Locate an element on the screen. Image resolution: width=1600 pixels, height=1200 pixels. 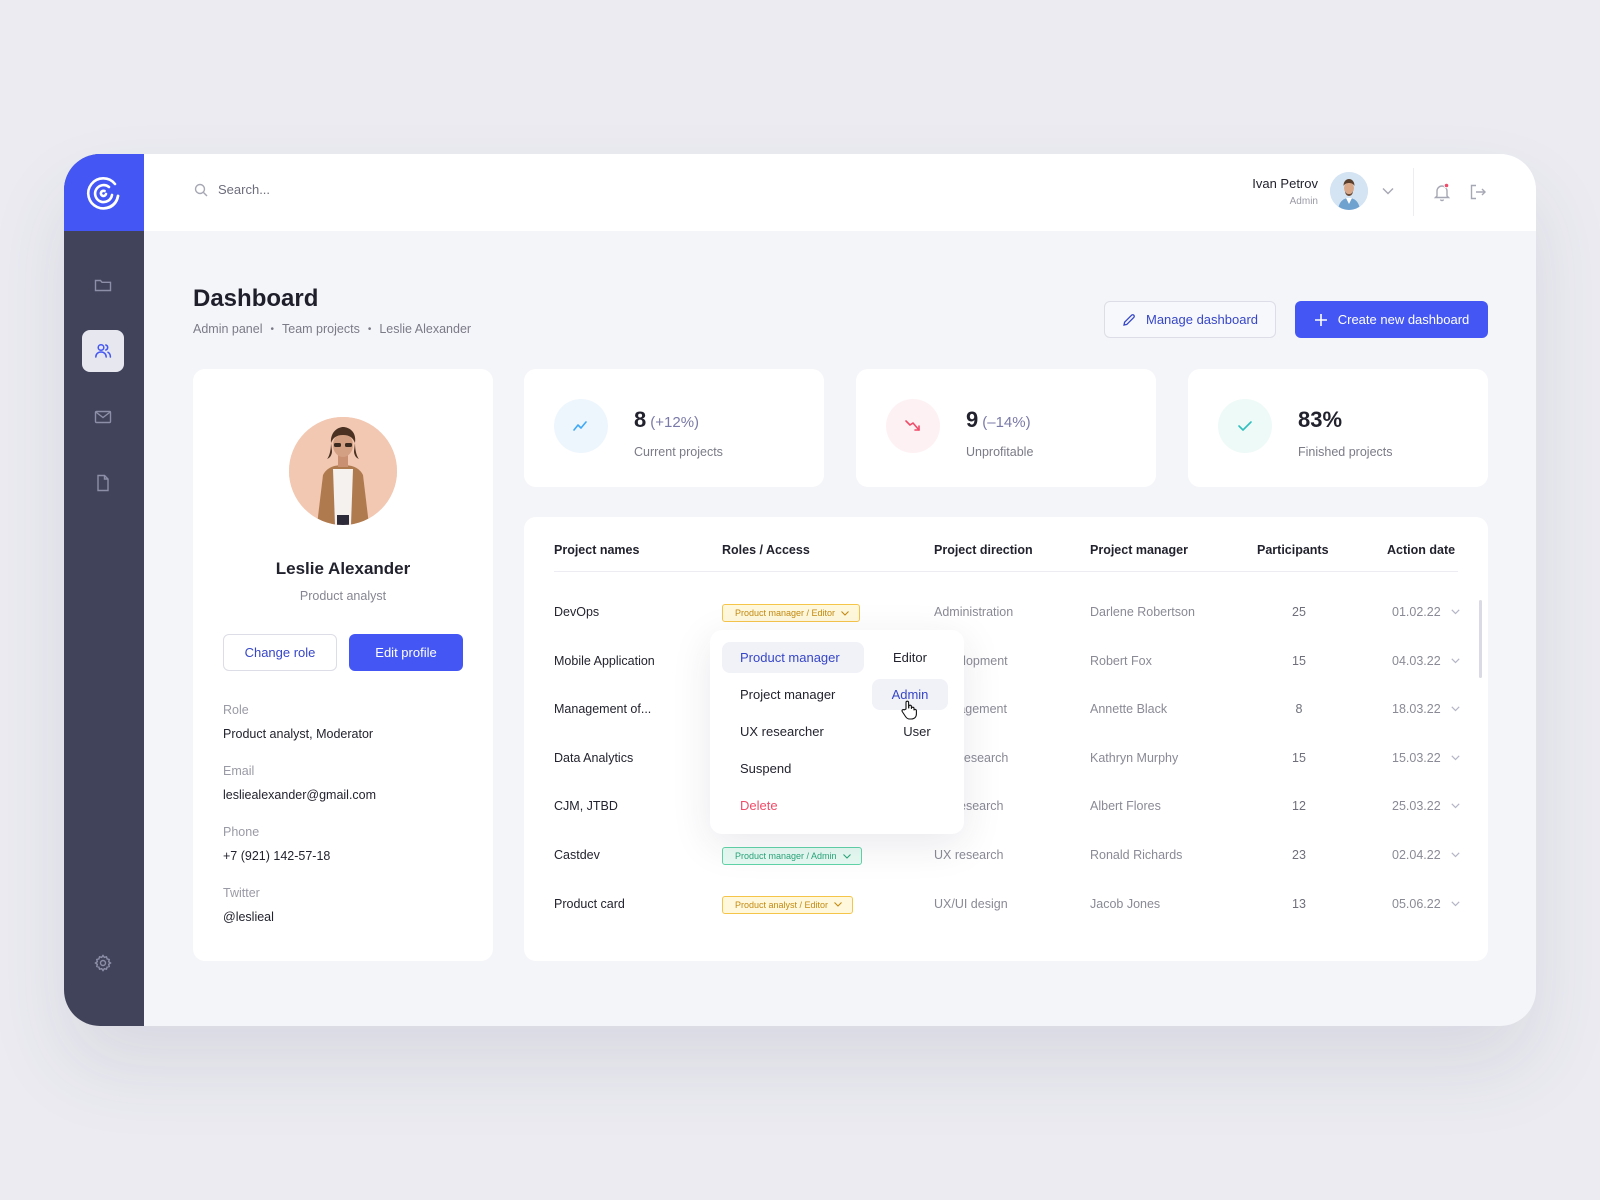
folder-icon is located at coordinates (103, 285).